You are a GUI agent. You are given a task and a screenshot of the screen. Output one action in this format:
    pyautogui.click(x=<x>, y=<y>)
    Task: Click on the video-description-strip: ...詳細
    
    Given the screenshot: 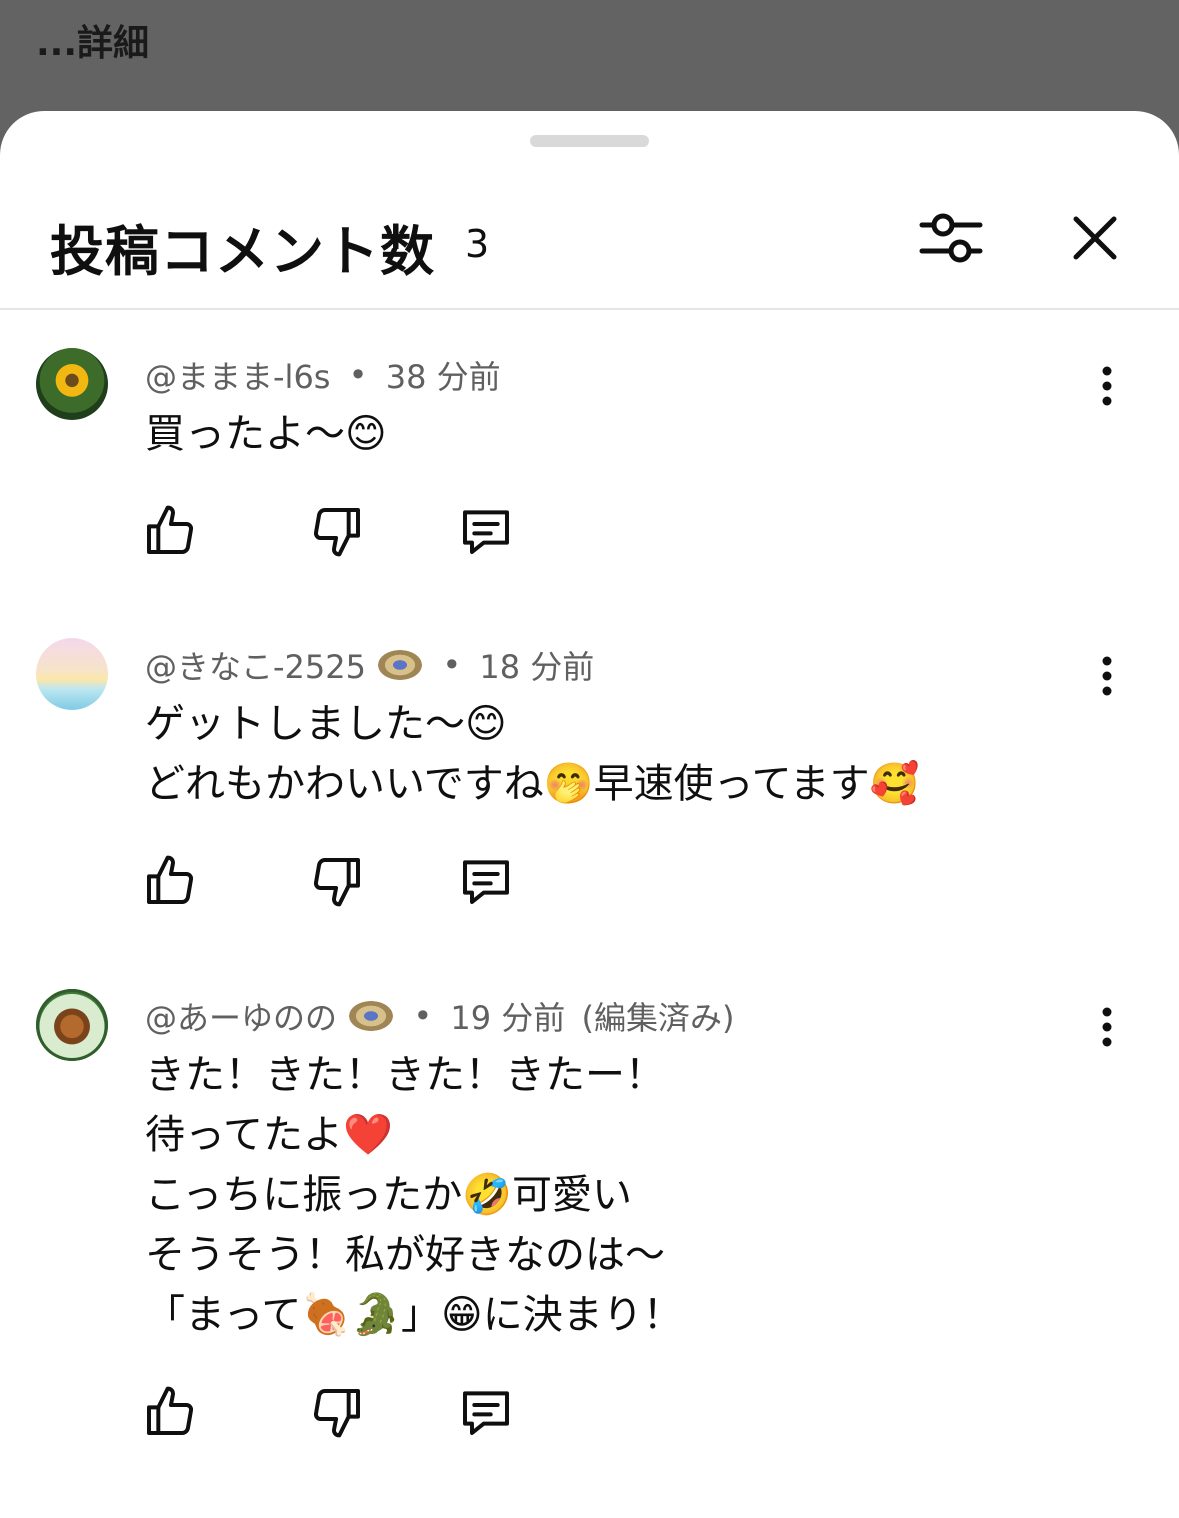 What is the action you would take?
    pyautogui.click(x=589, y=60)
    